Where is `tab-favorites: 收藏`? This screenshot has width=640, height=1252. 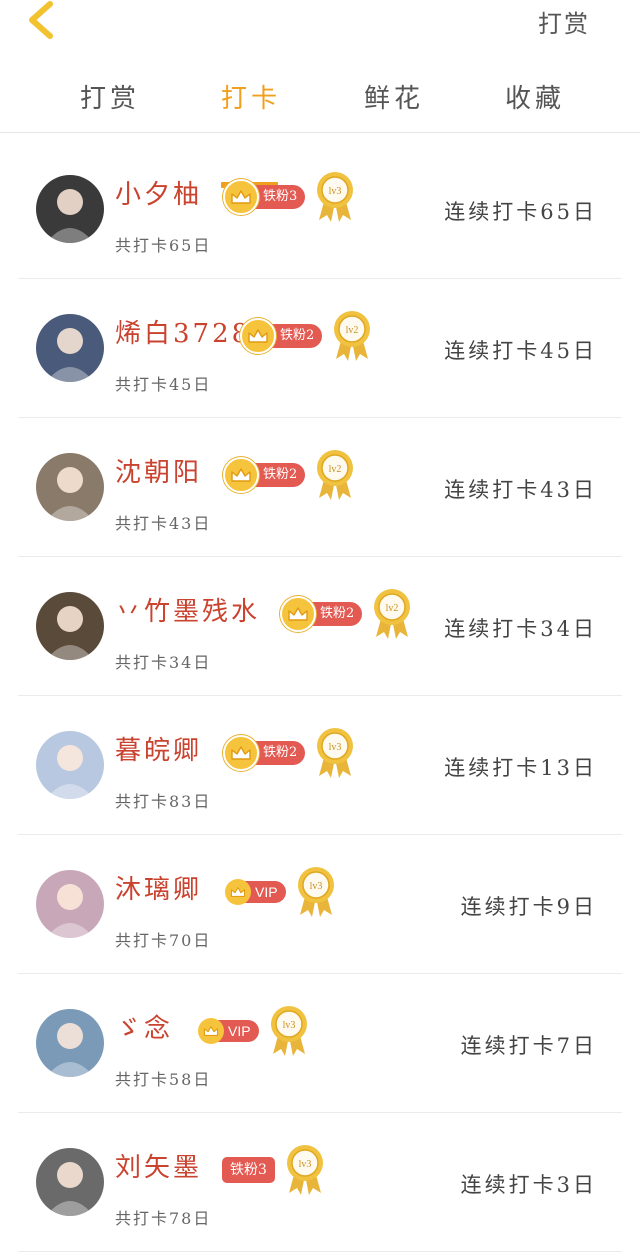
tab-favorites: 收藏 is located at coordinates (535, 96).